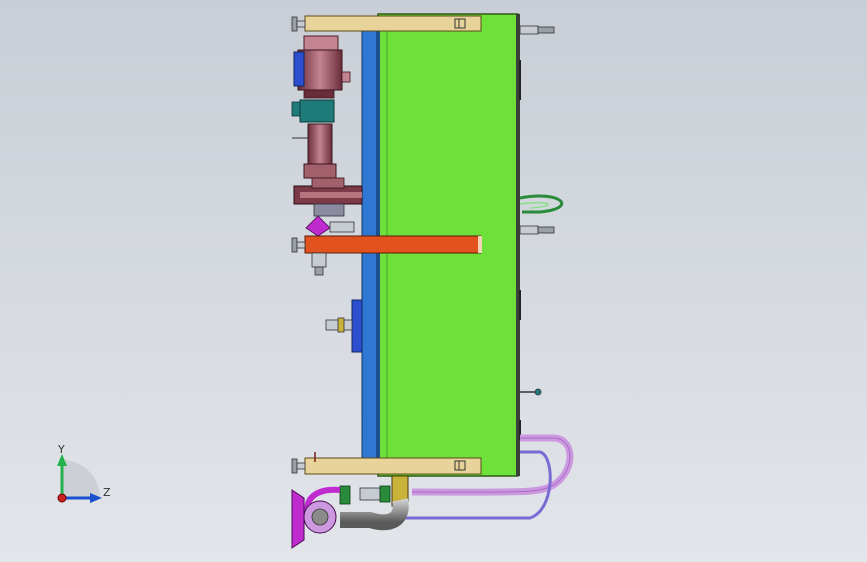 This screenshot has height=562, width=867. What do you see at coordinates (107, 492) in the screenshot?
I see `axis-z-label: Z` at bounding box center [107, 492].